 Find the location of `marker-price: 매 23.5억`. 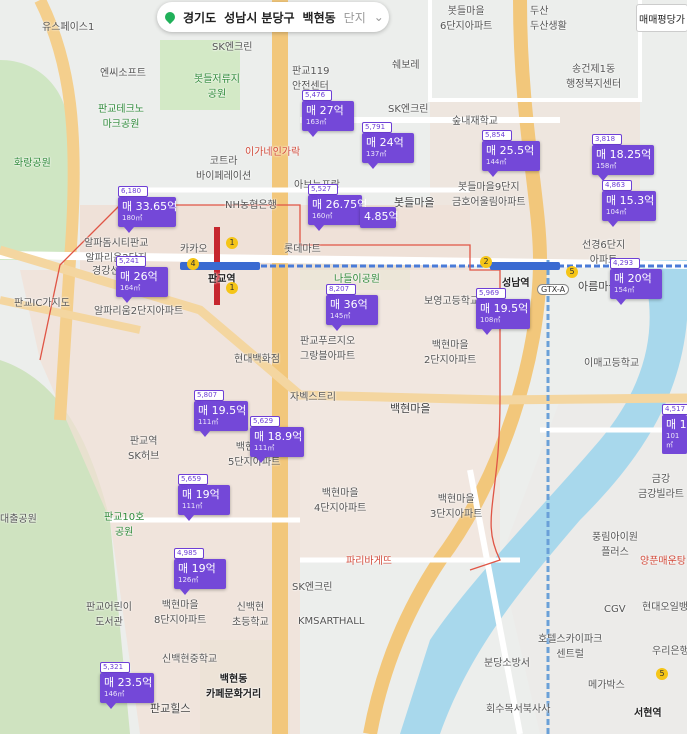

marker-price: 매 23.5억 is located at coordinates (128, 682).